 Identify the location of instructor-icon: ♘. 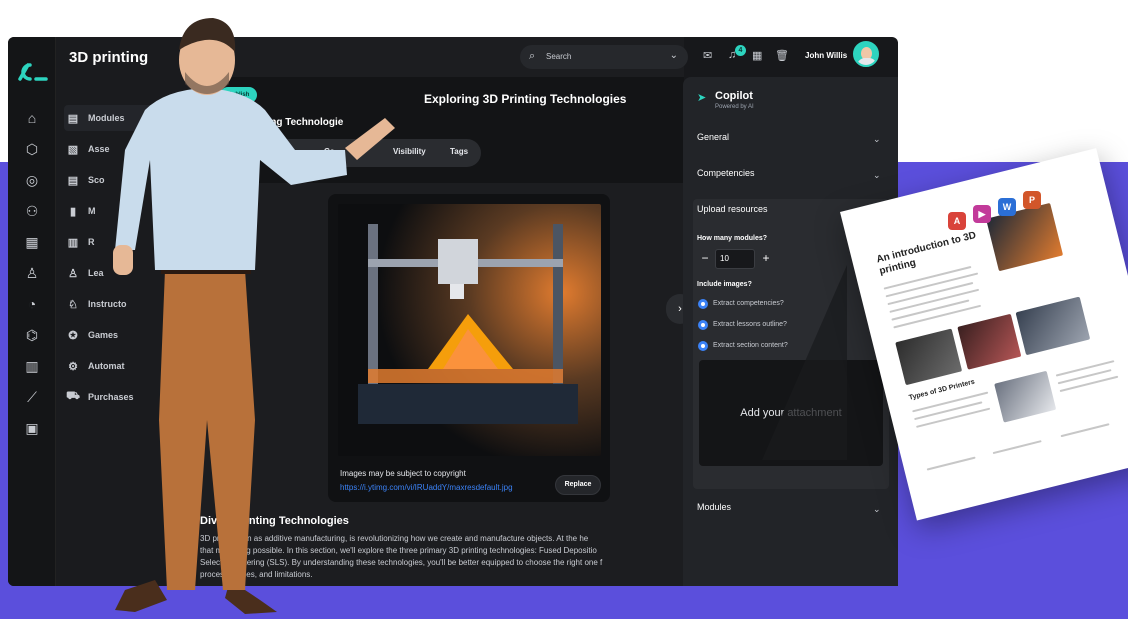
(73, 304).